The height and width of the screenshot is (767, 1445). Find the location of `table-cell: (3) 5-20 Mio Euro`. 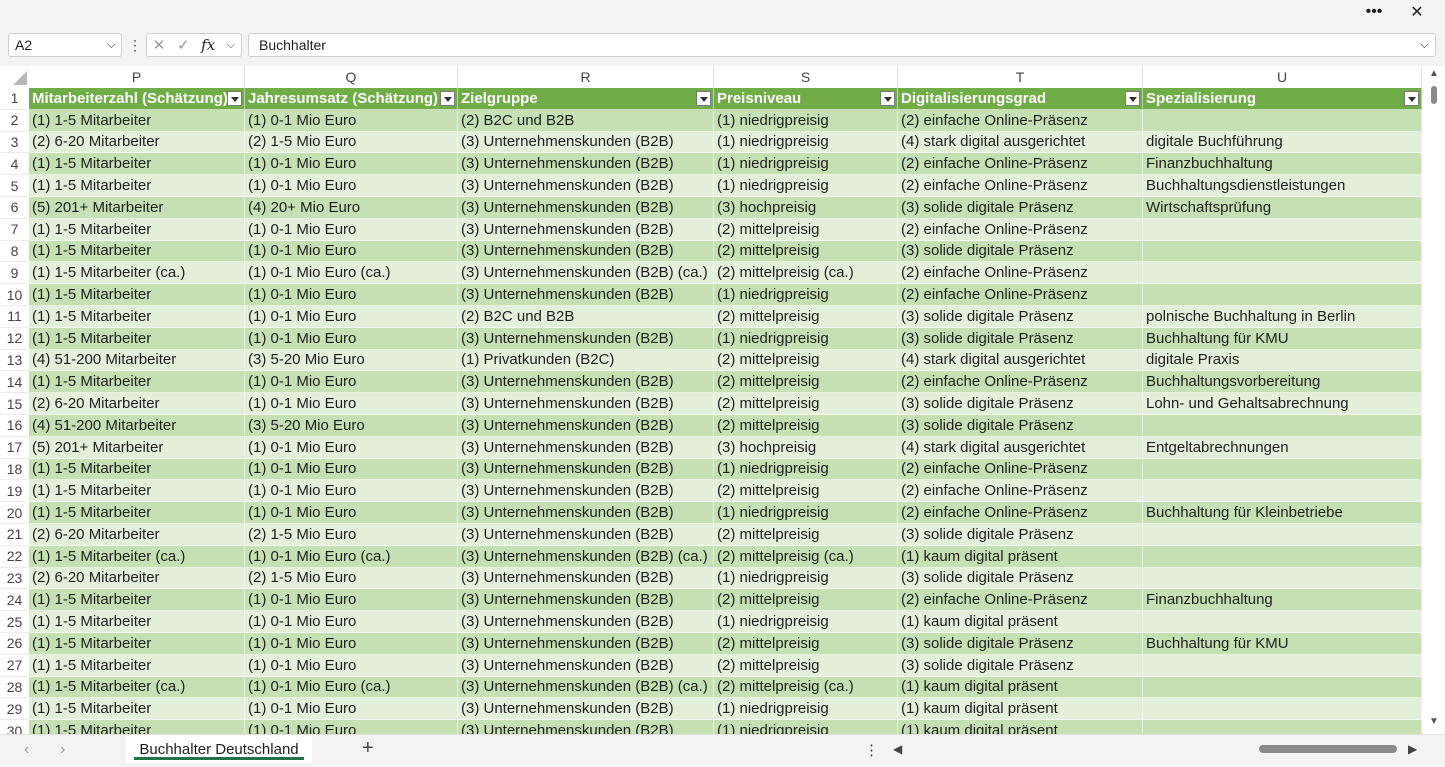

table-cell: (3) 5-20 Mio Euro is located at coordinates (351, 425).